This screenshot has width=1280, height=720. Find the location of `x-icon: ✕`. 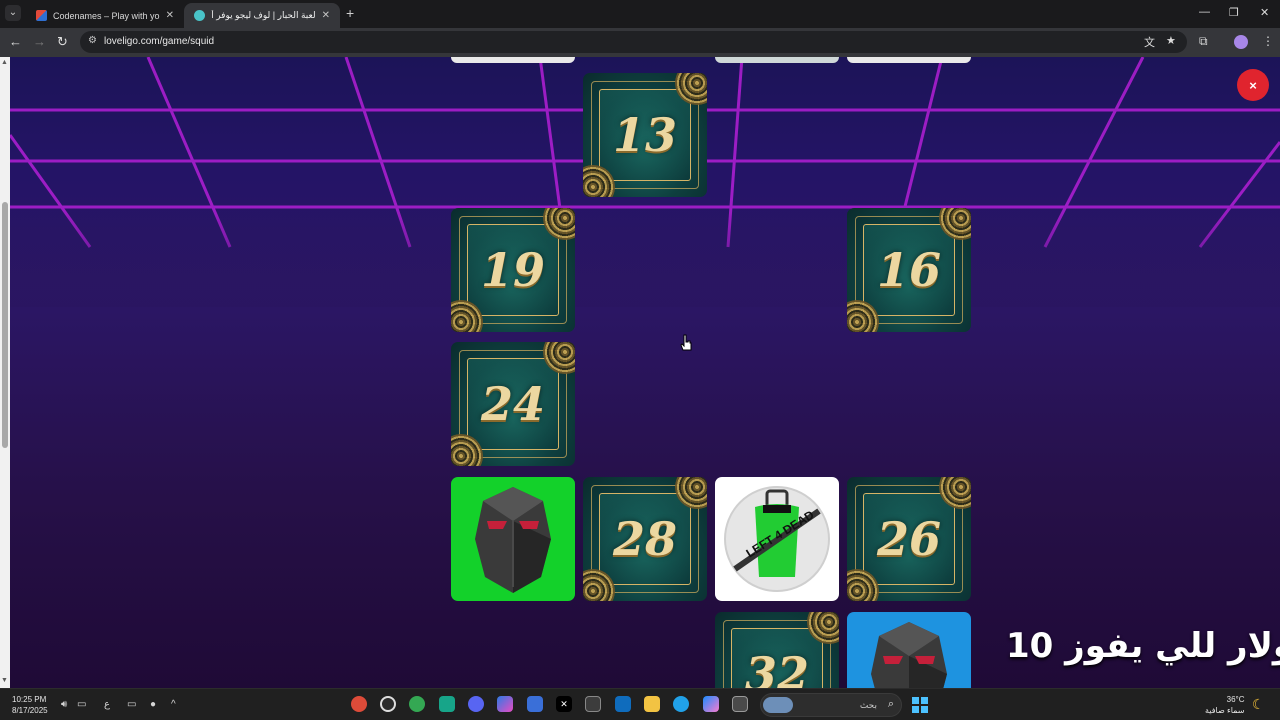

x-icon: ✕ is located at coordinates (564, 704).